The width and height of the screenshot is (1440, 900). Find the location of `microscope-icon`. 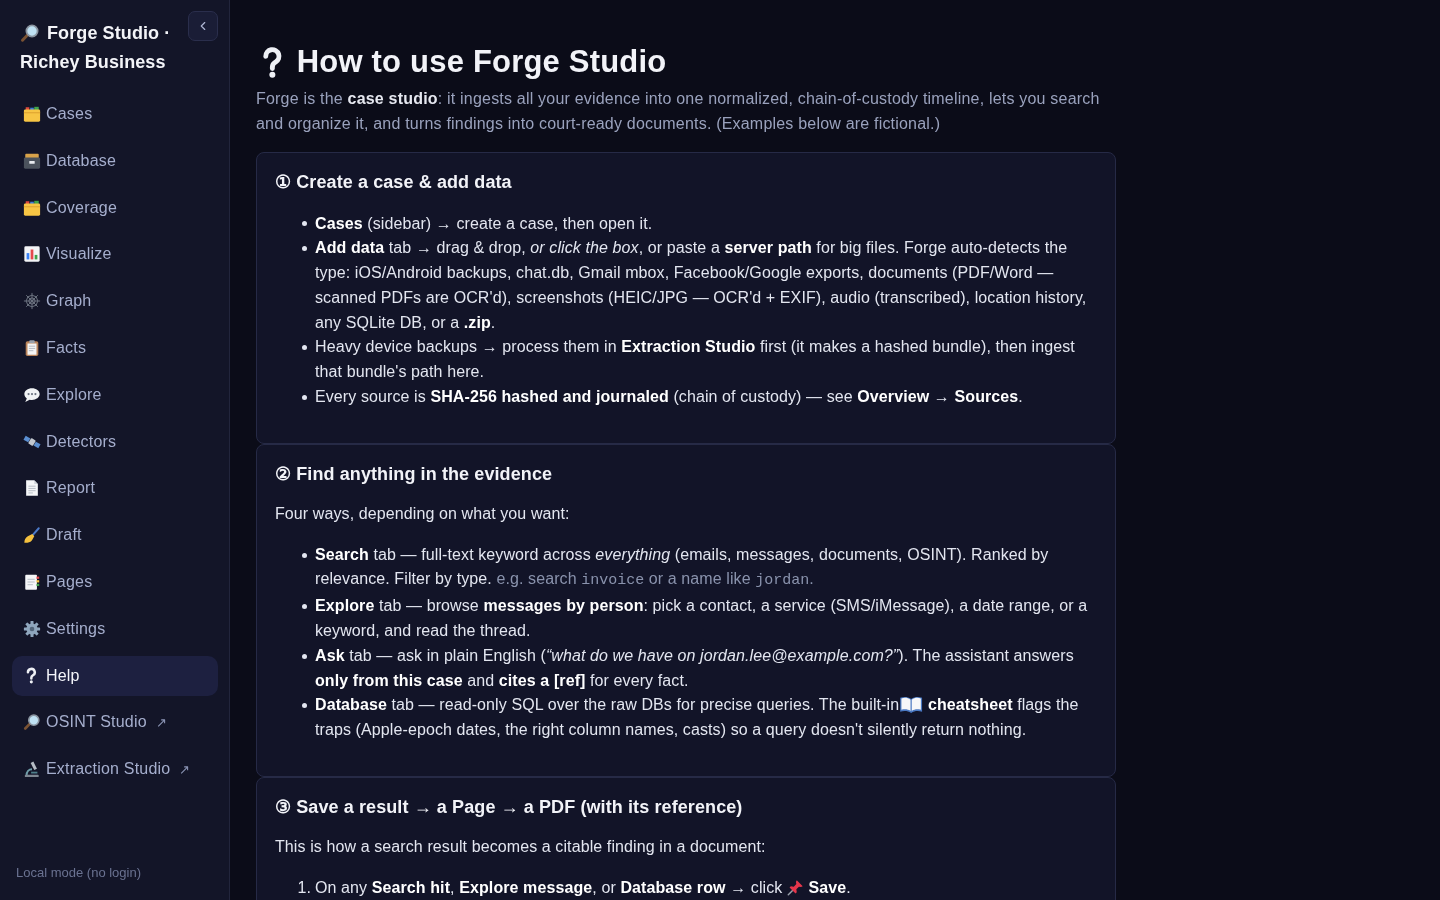

microscope-icon is located at coordinates (31, 769).